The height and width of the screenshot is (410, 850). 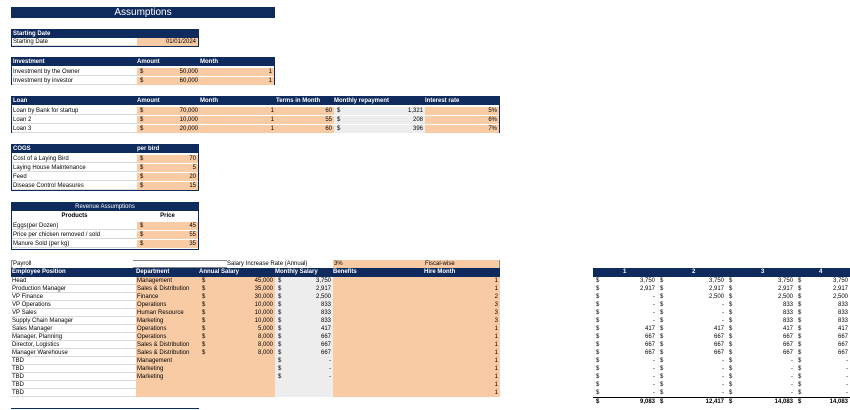 I want to click on fiscal-wise-input: Fiscal-wise, so click(x=462, y=264).